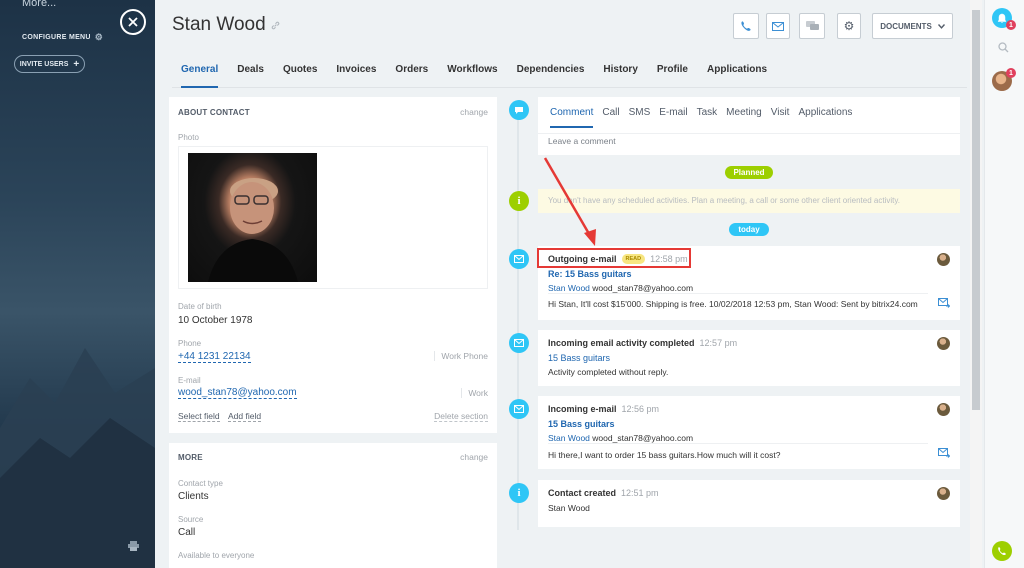 This screenshot has width=1024, height=568. Describe the element at coordinates (610, 117) in the screenshot. I see `composer-tab-call: Call` at that location.